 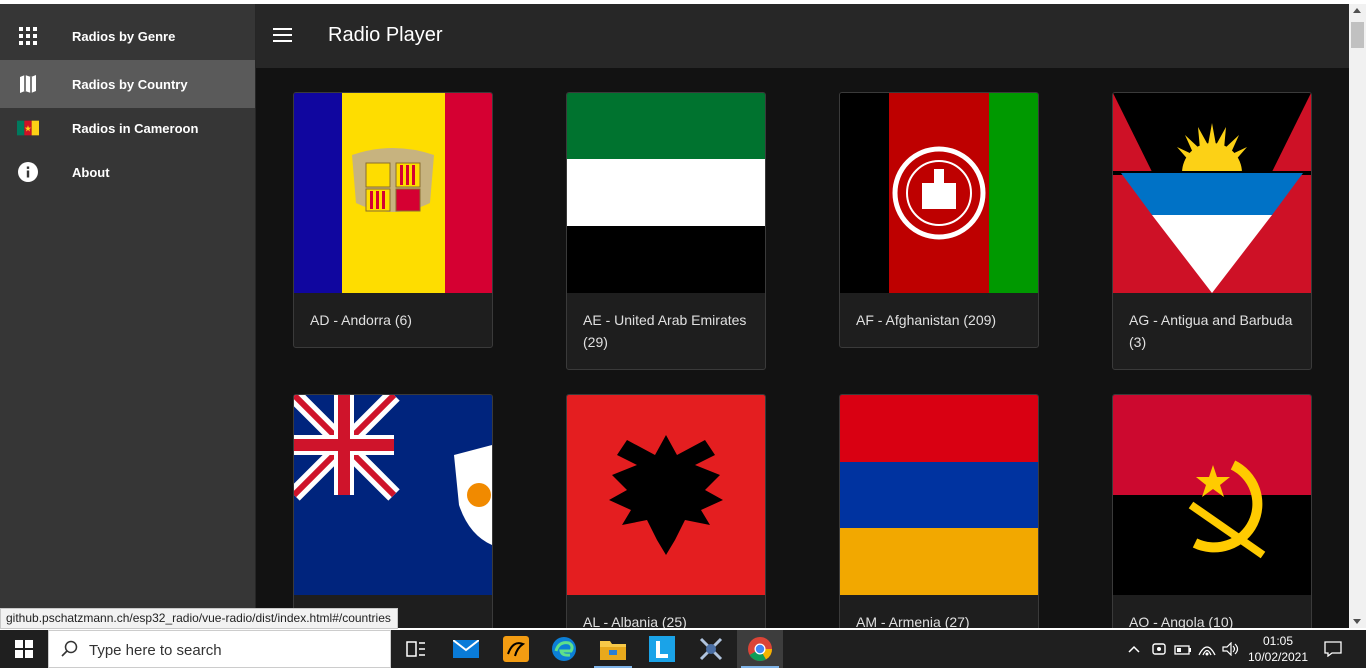 I want to click on clock-time: 01:05, so click(x=1278, y=641).